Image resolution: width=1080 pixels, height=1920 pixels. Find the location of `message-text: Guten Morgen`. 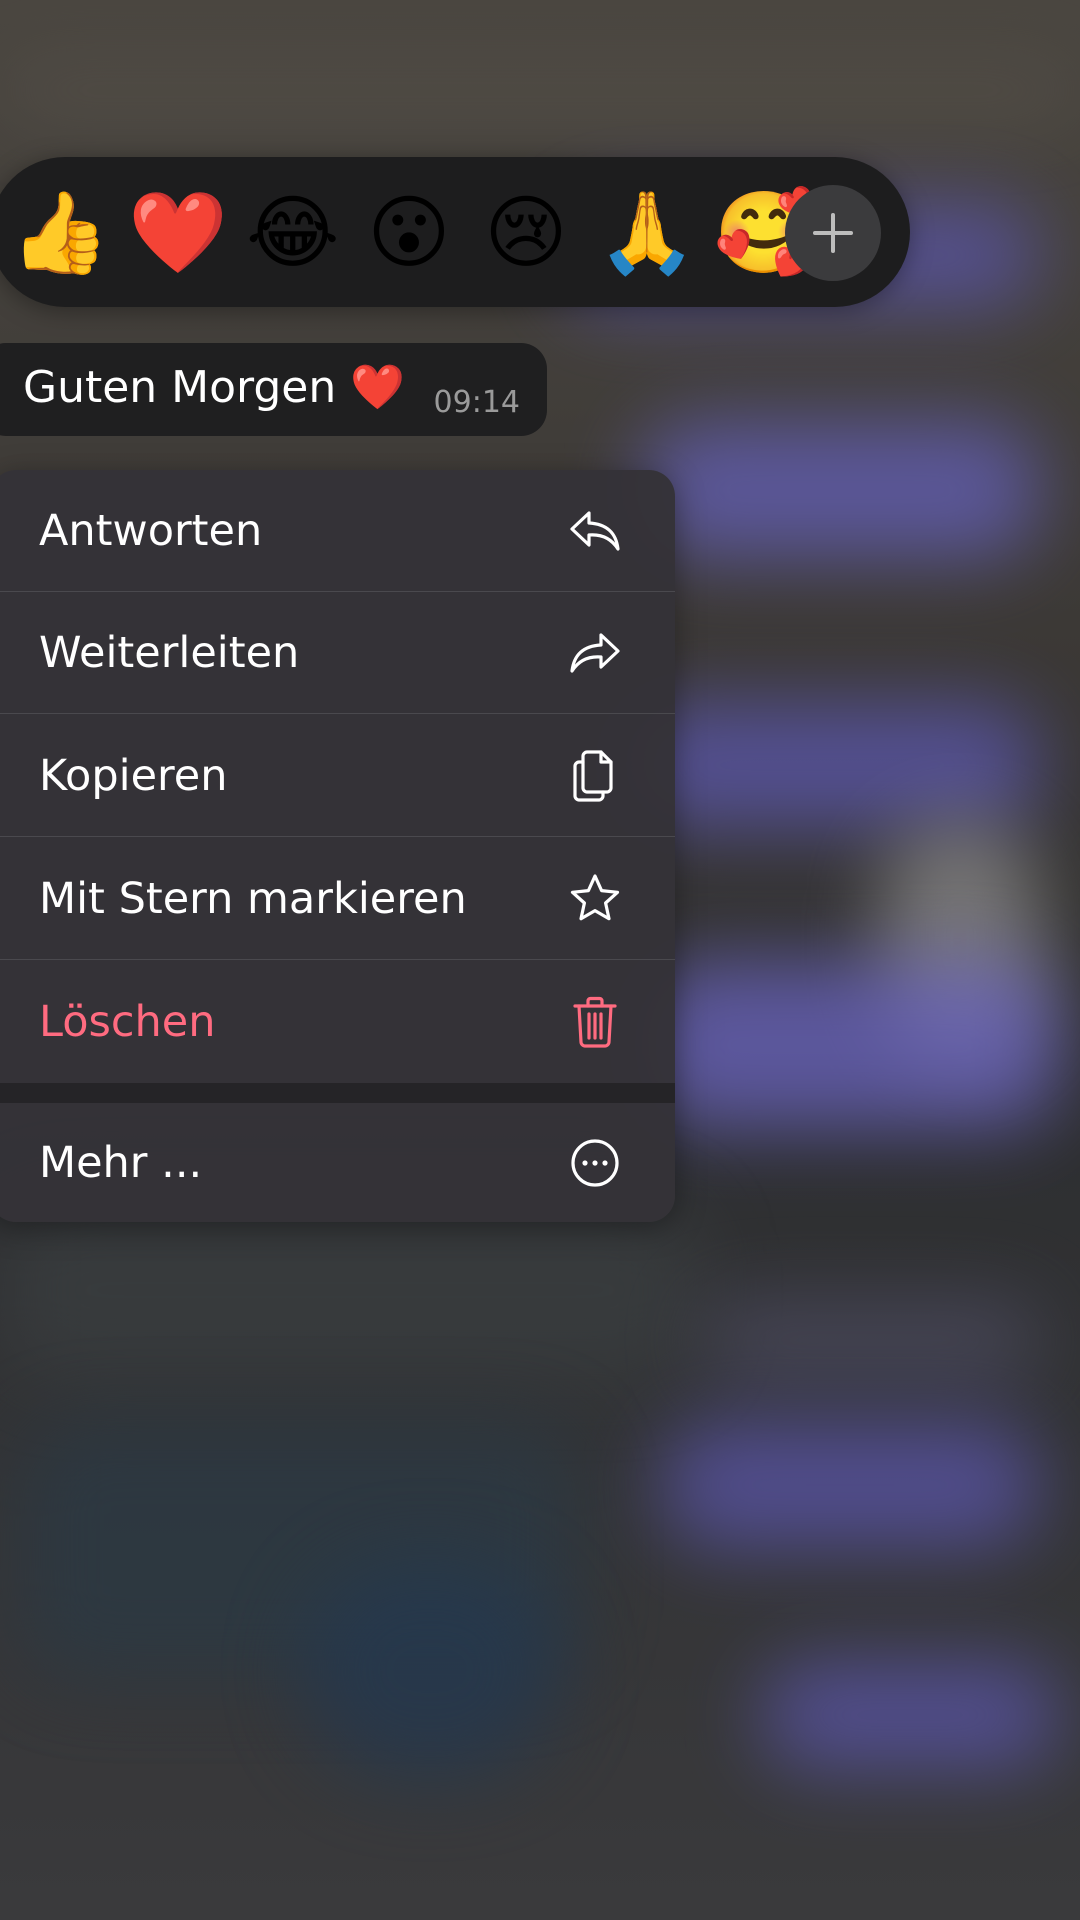

message-text: Guten Morgen is located at coordinates (180, 387).